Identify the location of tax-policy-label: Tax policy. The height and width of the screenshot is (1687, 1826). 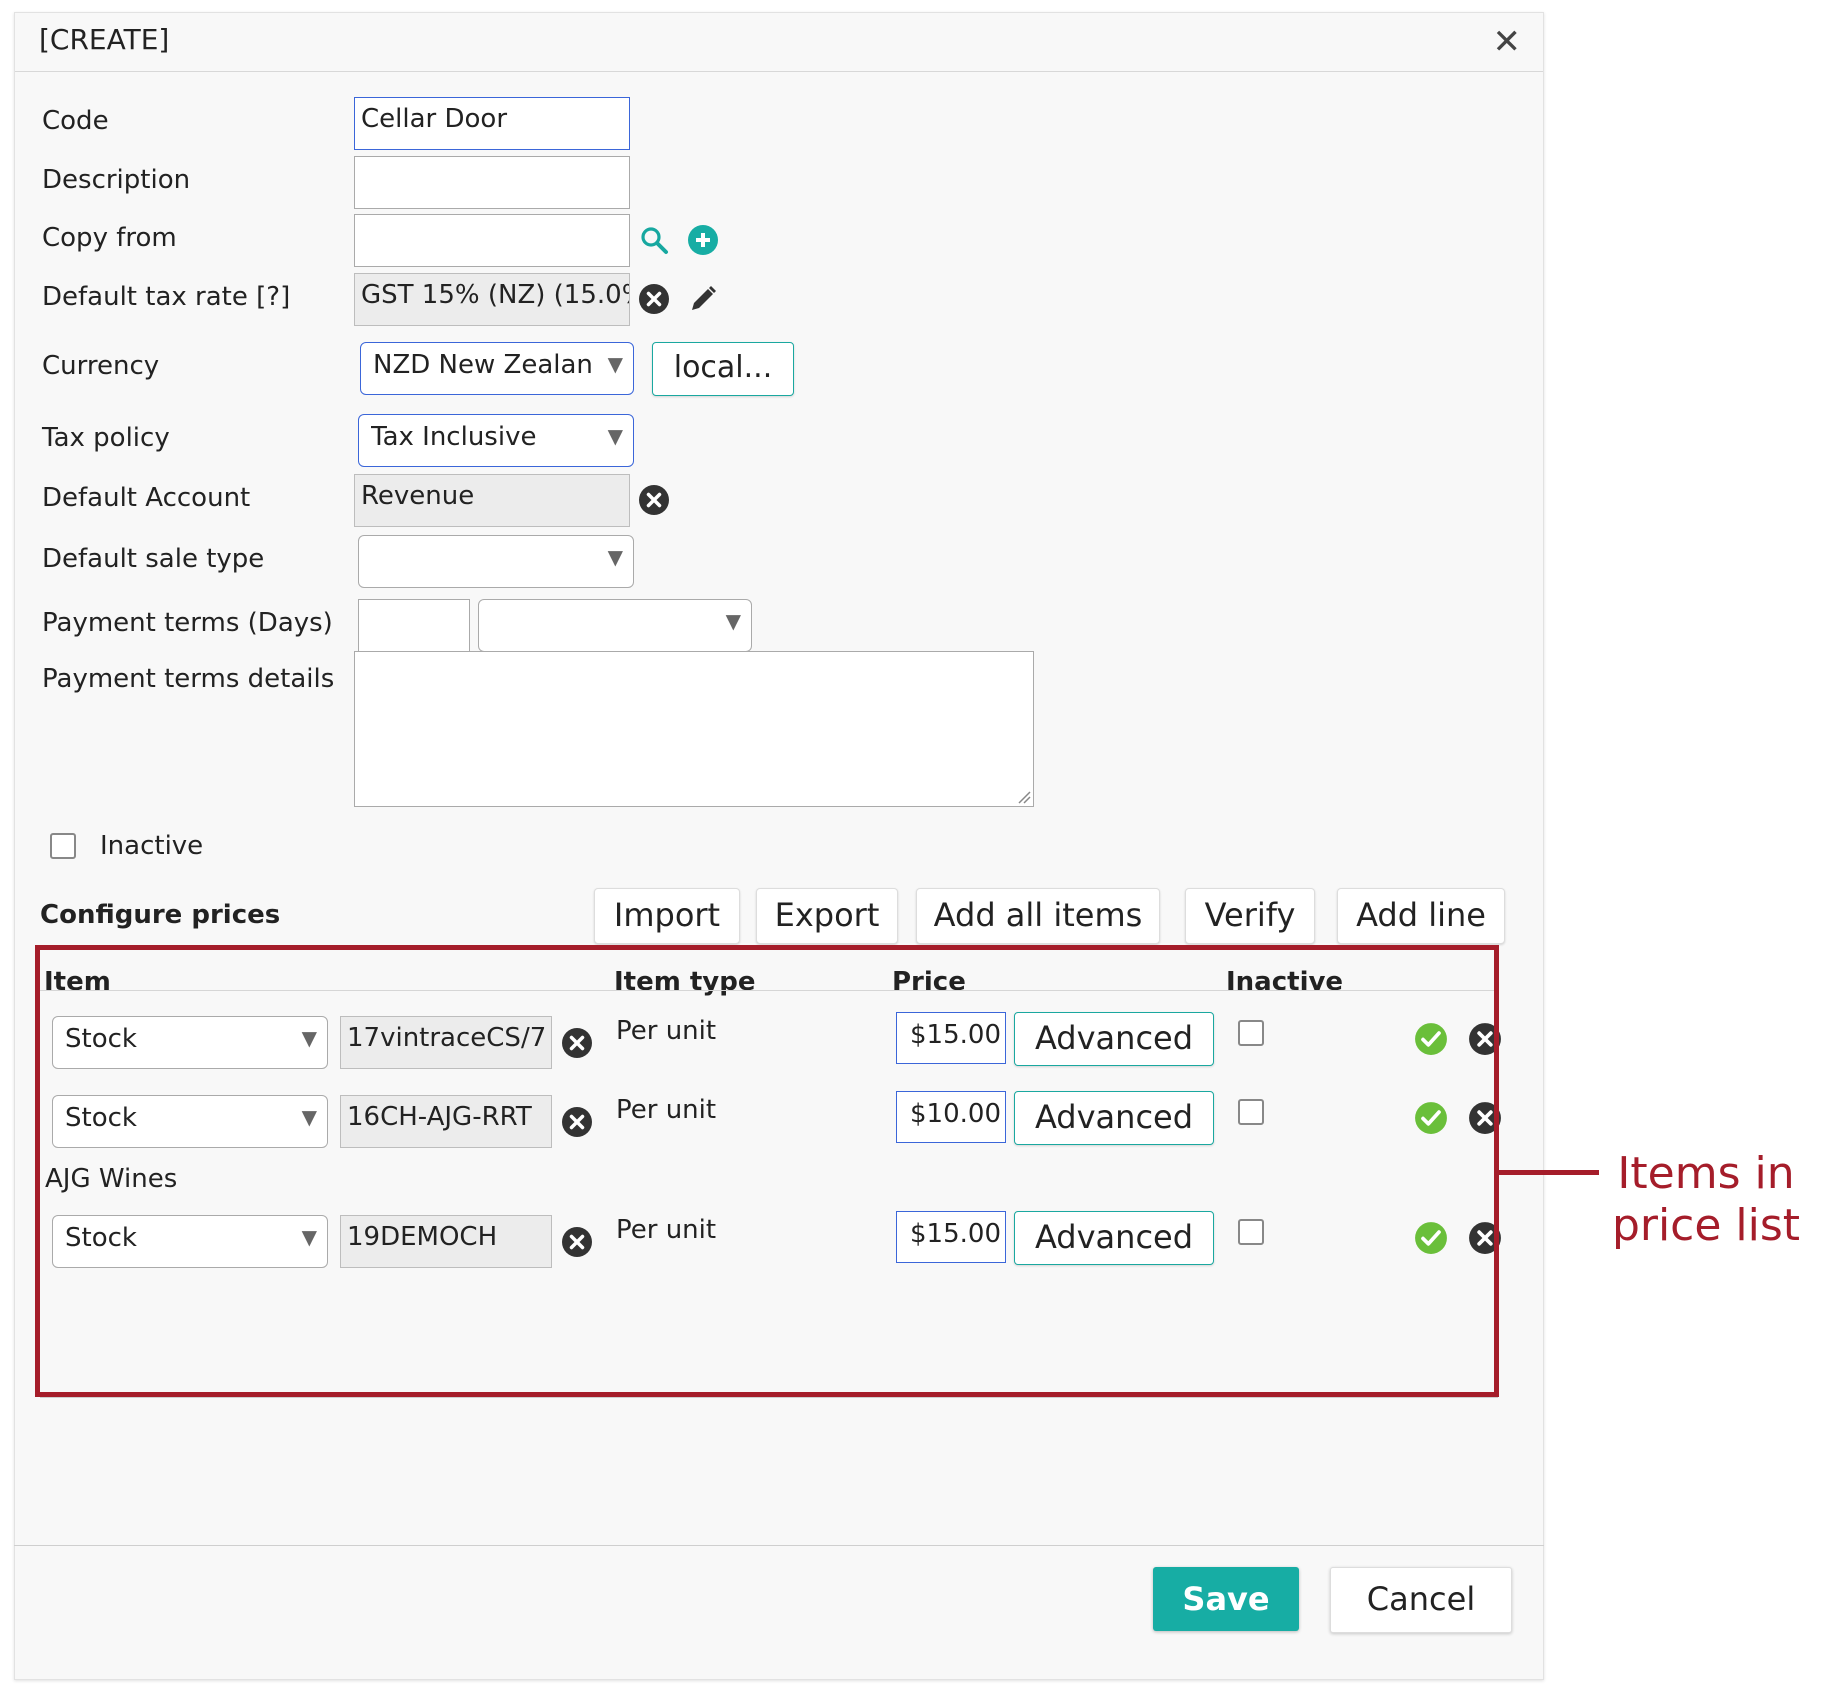
(106, 438).